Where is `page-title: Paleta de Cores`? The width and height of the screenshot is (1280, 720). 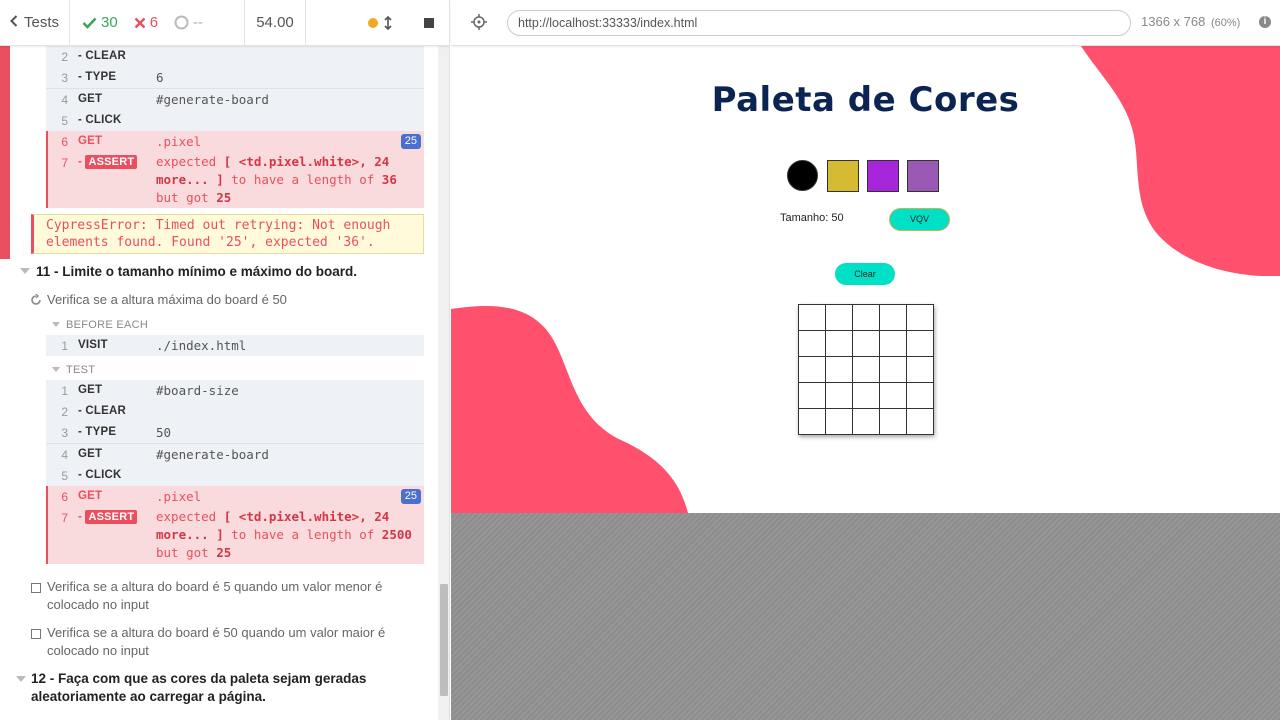 page-title: Paleta de Cores is located at coordinates (865, 100).